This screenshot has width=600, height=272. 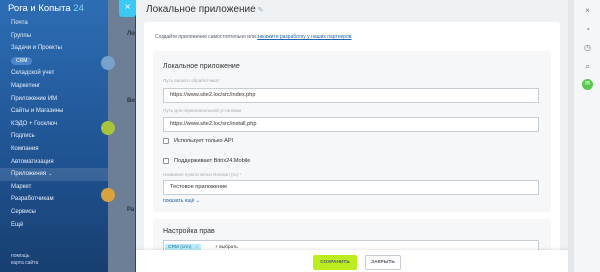 What do you see at coordinates (24, 263) in the screenshot?
I see `sitemap-link: карта сайта` at bounding box center [24, 263].